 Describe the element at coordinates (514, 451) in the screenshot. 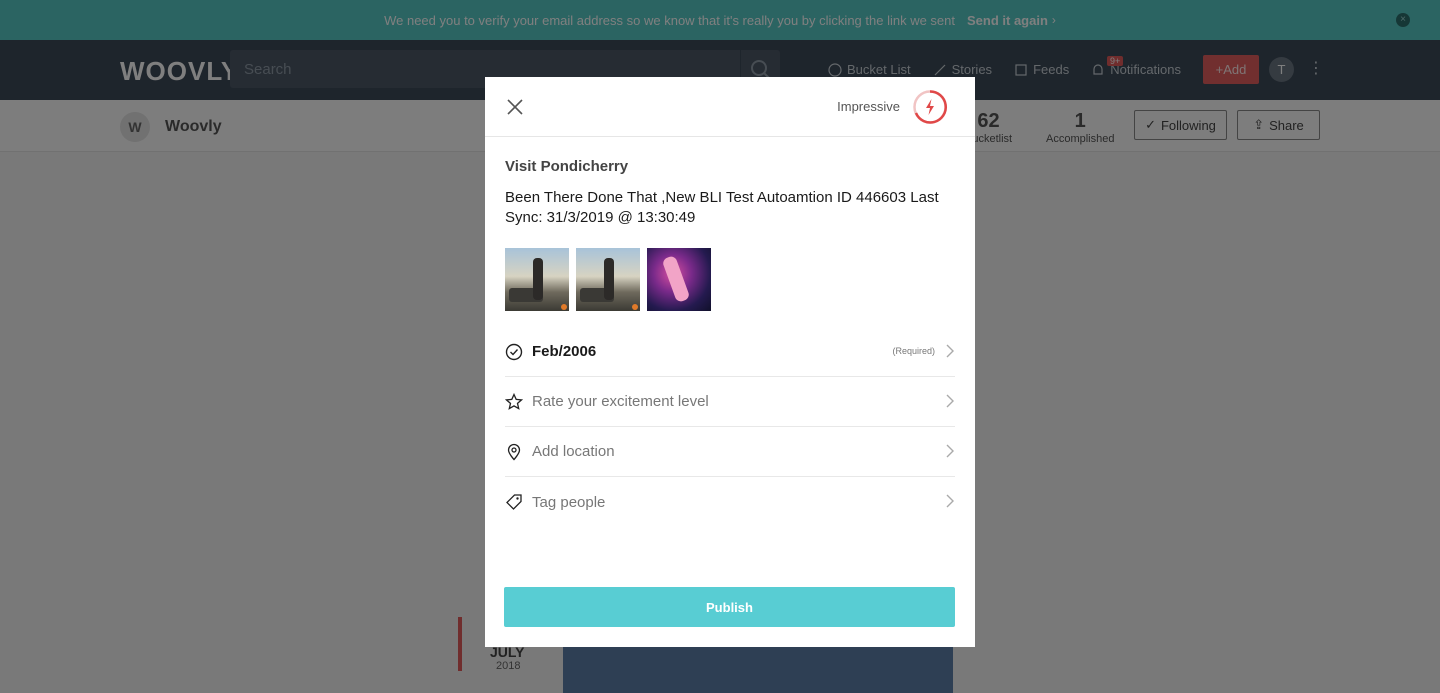

I see `location-pin-icon` at that location.